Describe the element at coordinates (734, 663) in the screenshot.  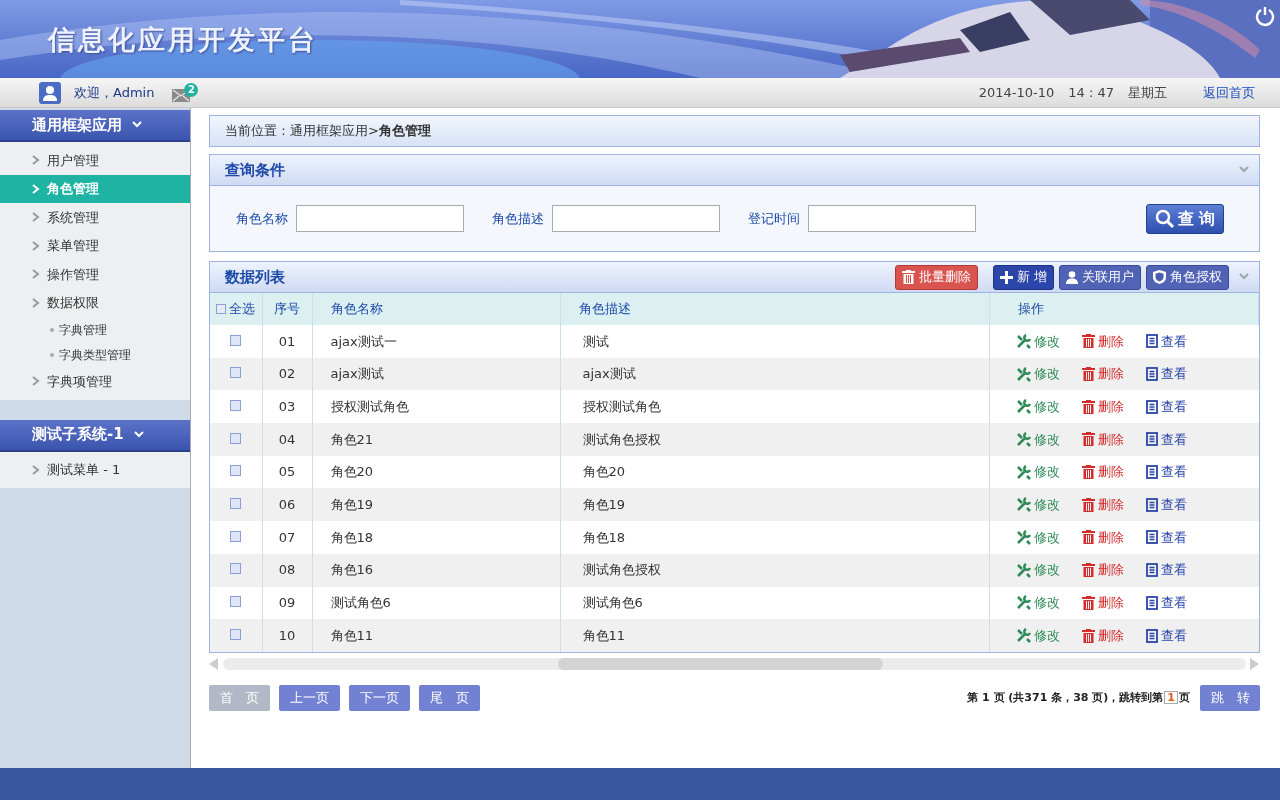
I see `horizontal-scrollbar` at that location.